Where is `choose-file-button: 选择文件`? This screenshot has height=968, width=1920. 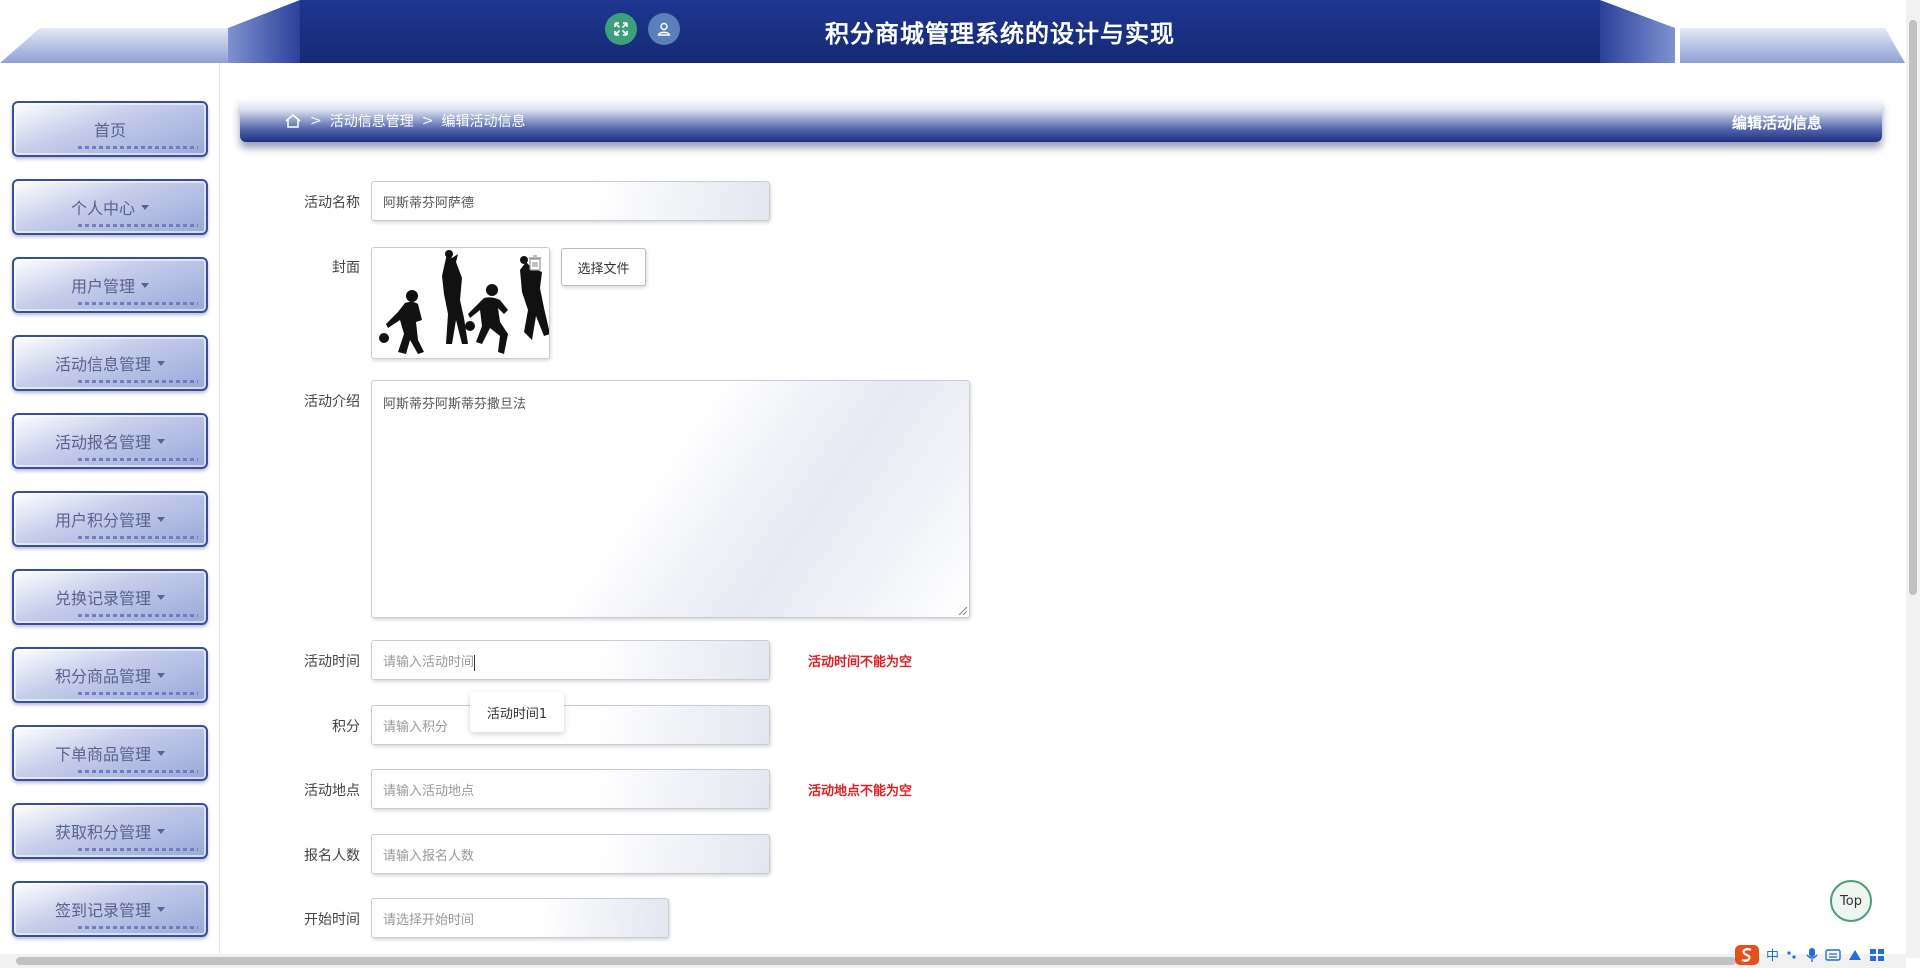
choose-file-button: 选择文件 is located at coordinates (603, 267).